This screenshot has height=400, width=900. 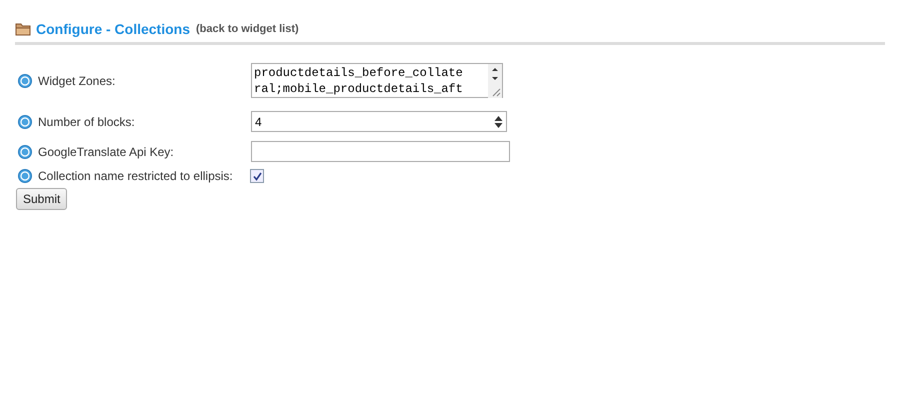 What do you see at coordinates (379, 121) in the screenshot?
I see `number-field: 4` at bounding box center [379, 121].